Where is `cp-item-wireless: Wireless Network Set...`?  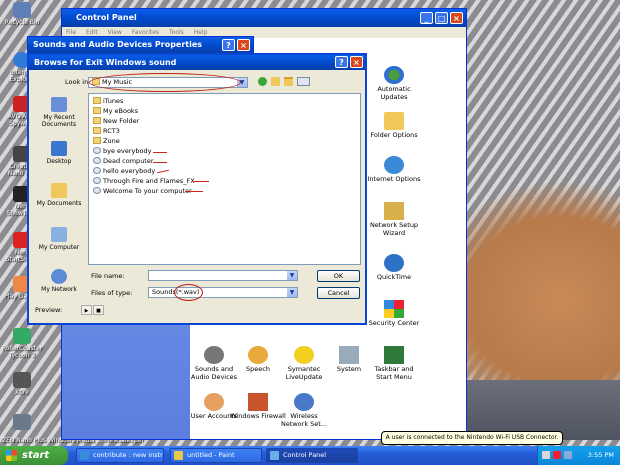 cp-item-wireless: Wireless Network Set... is located at coordinates (304, 410).